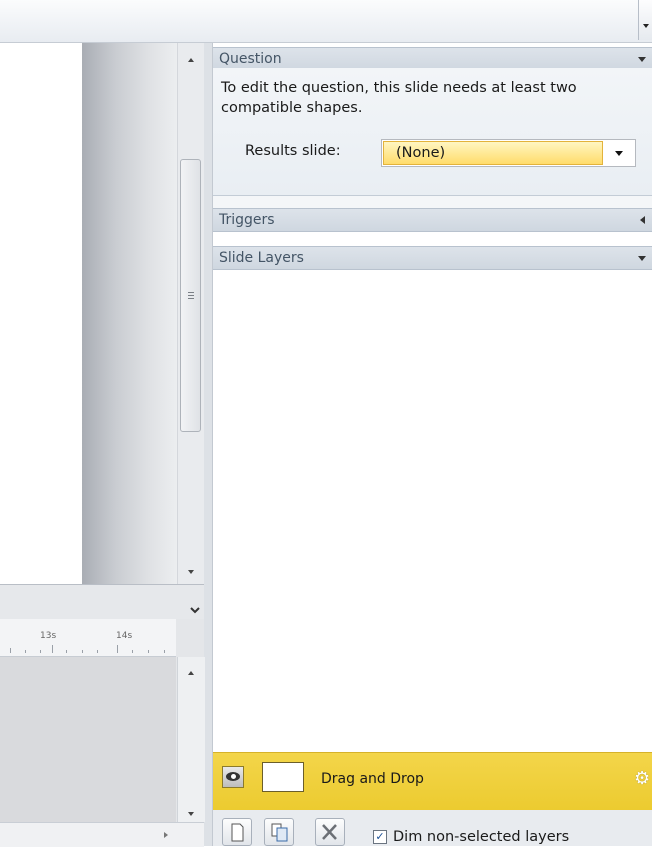 This screenshot has height=849, width=652. Describe the element at coordinates (124, 636) in the screenshot. I see `ruler-label: 14s` at that location.